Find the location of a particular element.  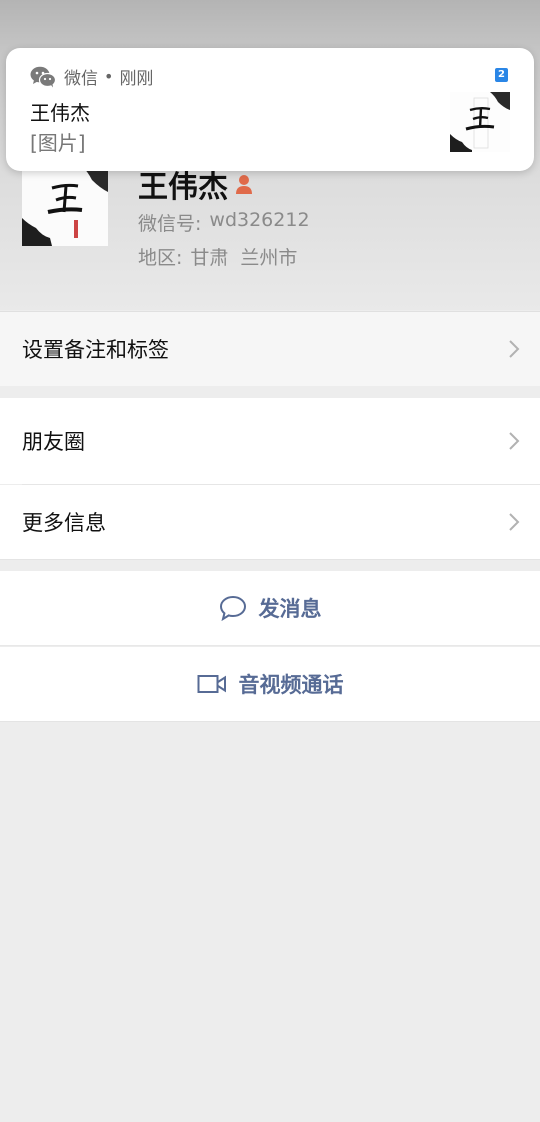

notification-sender: 王伟杰 is located at coordinates (60, 113).